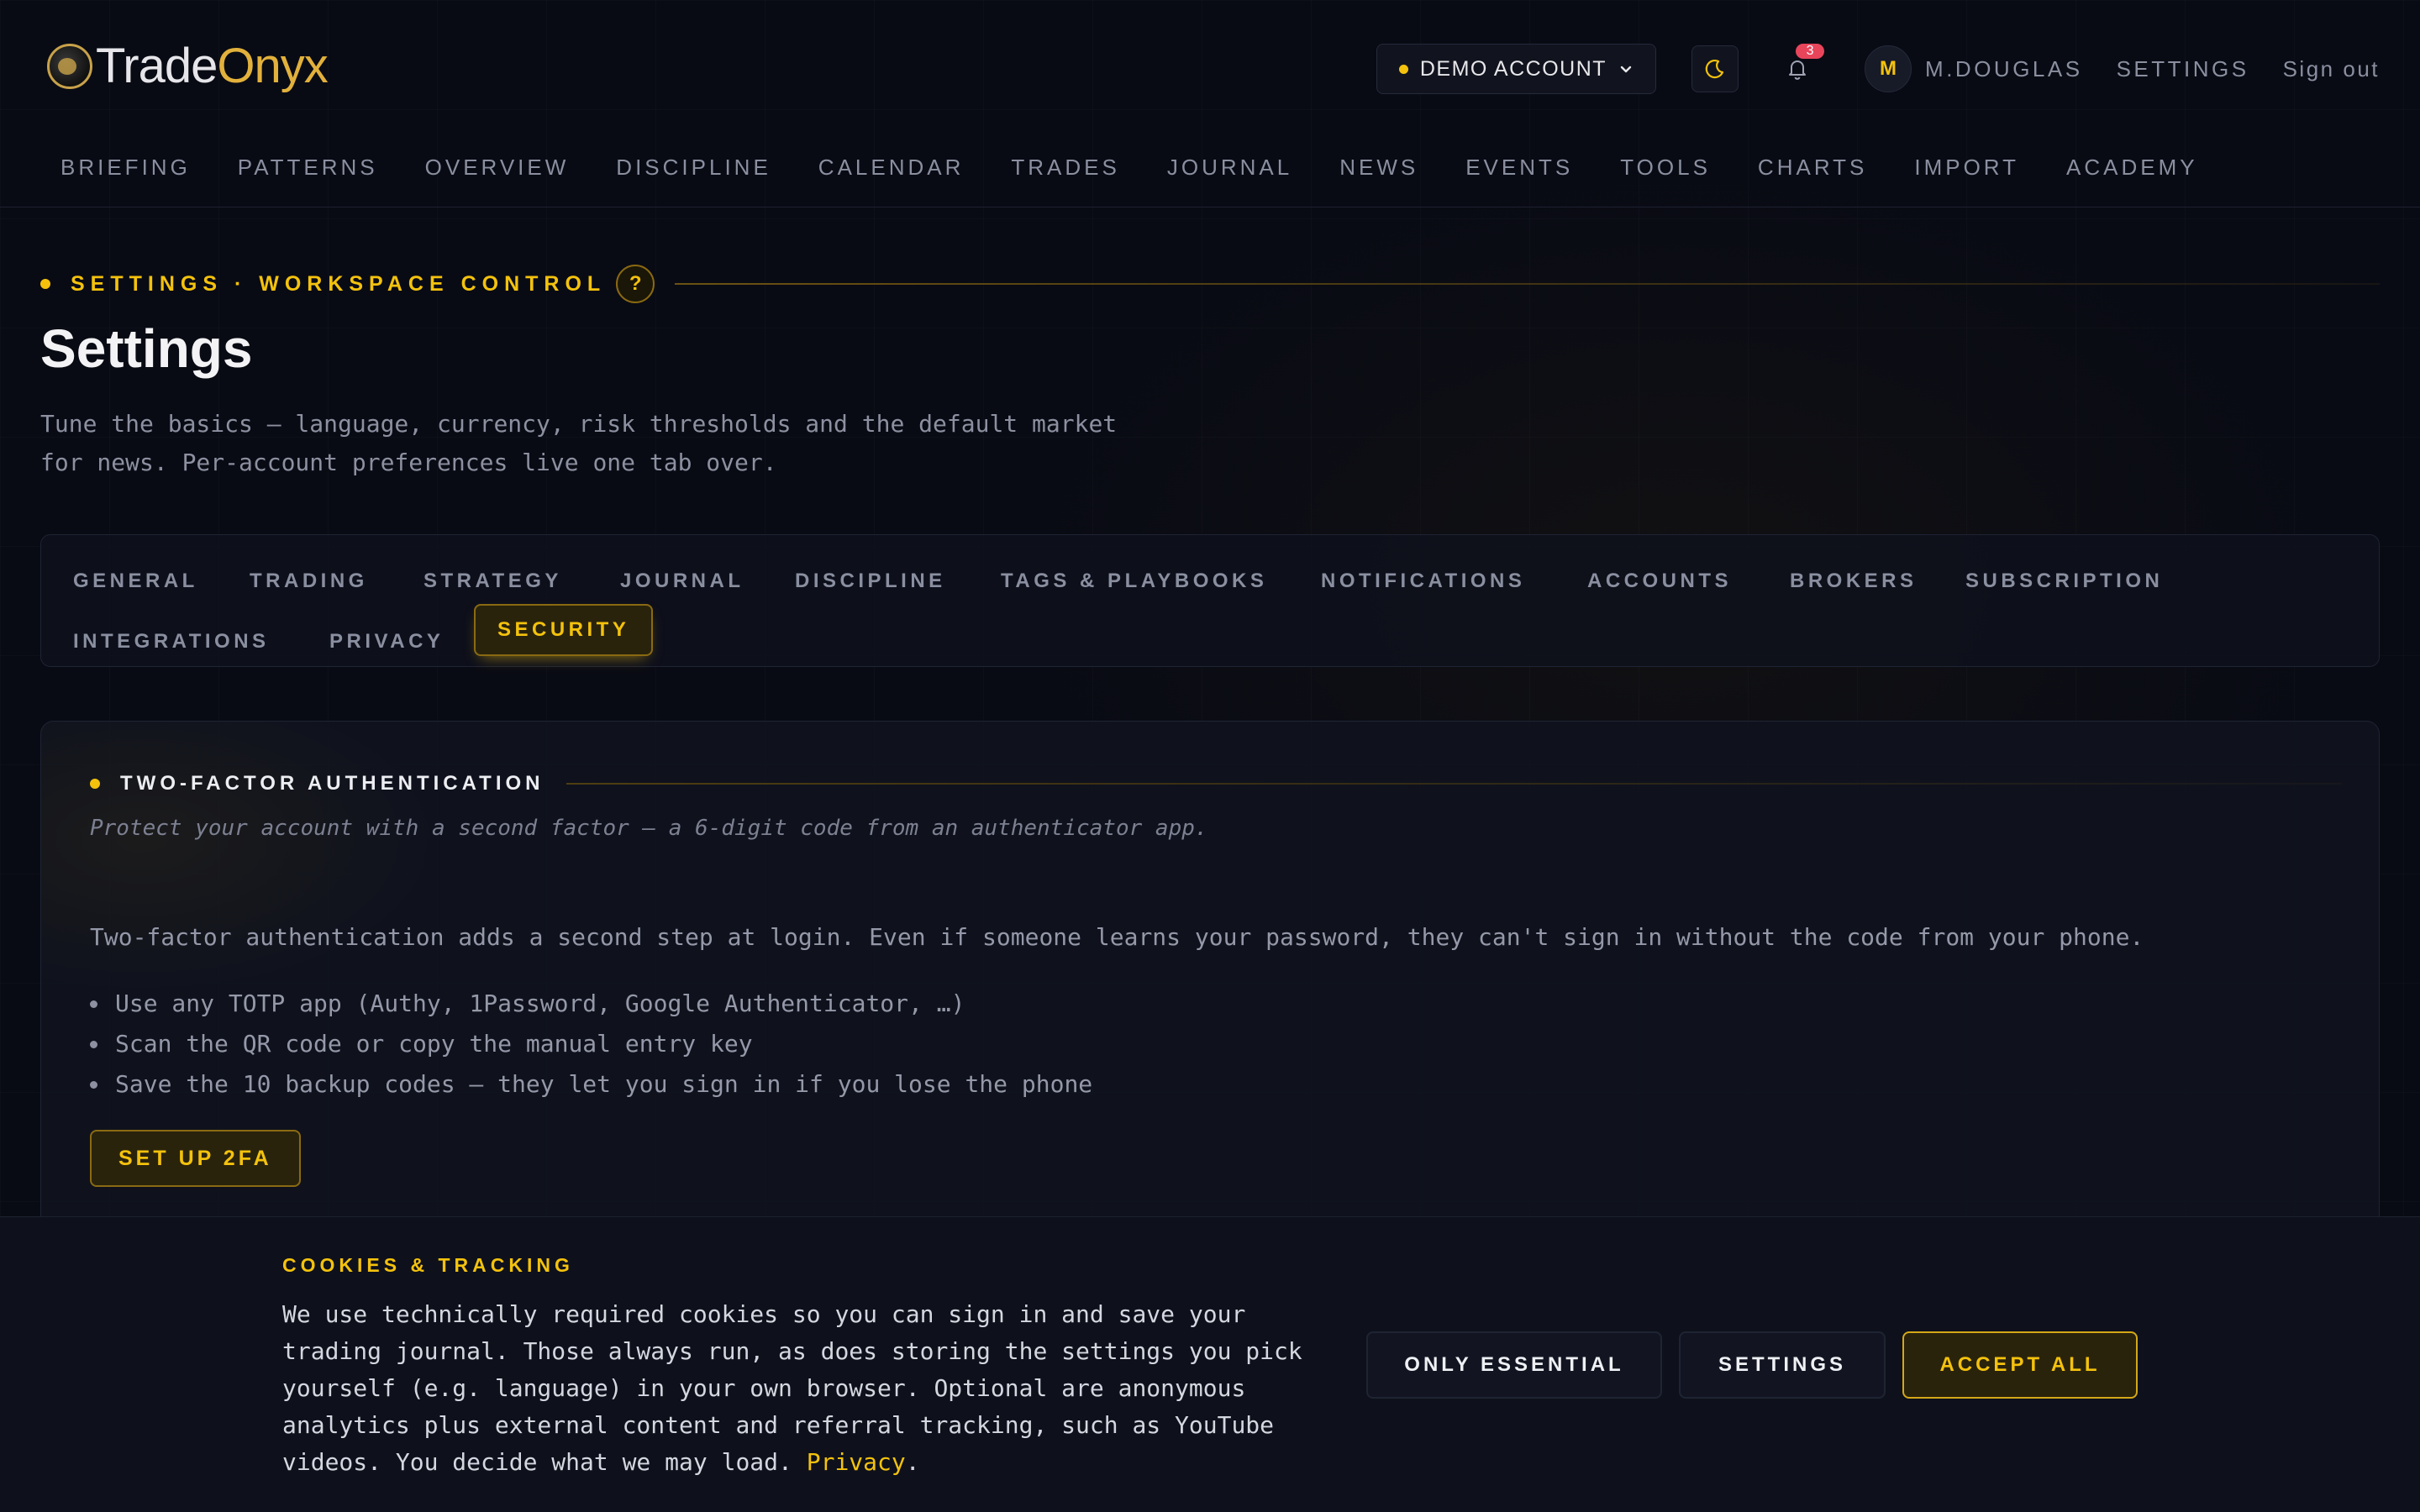  I want to click on tab-subscription: SUBSCRIPTION, so click(2064, 581).